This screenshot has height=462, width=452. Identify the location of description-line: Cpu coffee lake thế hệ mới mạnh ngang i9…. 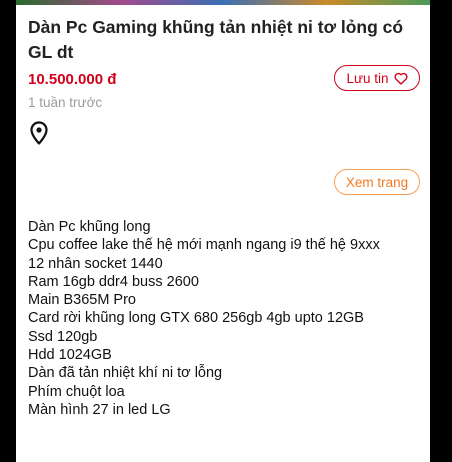
(204, 245).